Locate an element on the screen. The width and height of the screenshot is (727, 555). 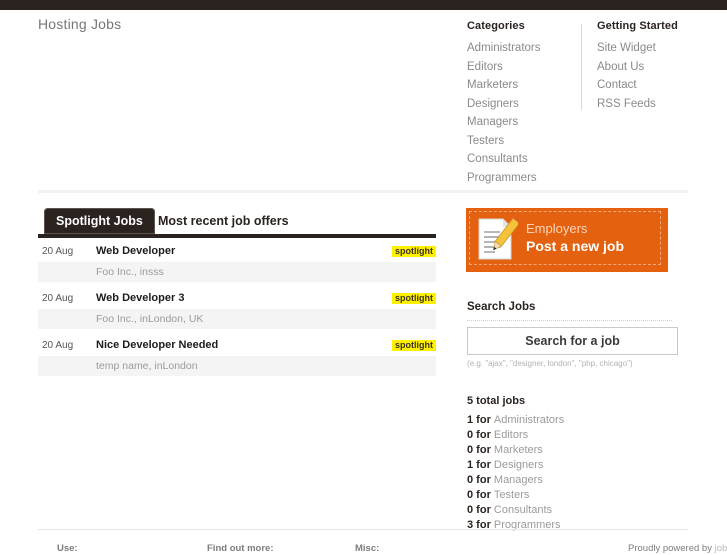
nav-link-consultants: Consultants is located at coordinates (523, 160).